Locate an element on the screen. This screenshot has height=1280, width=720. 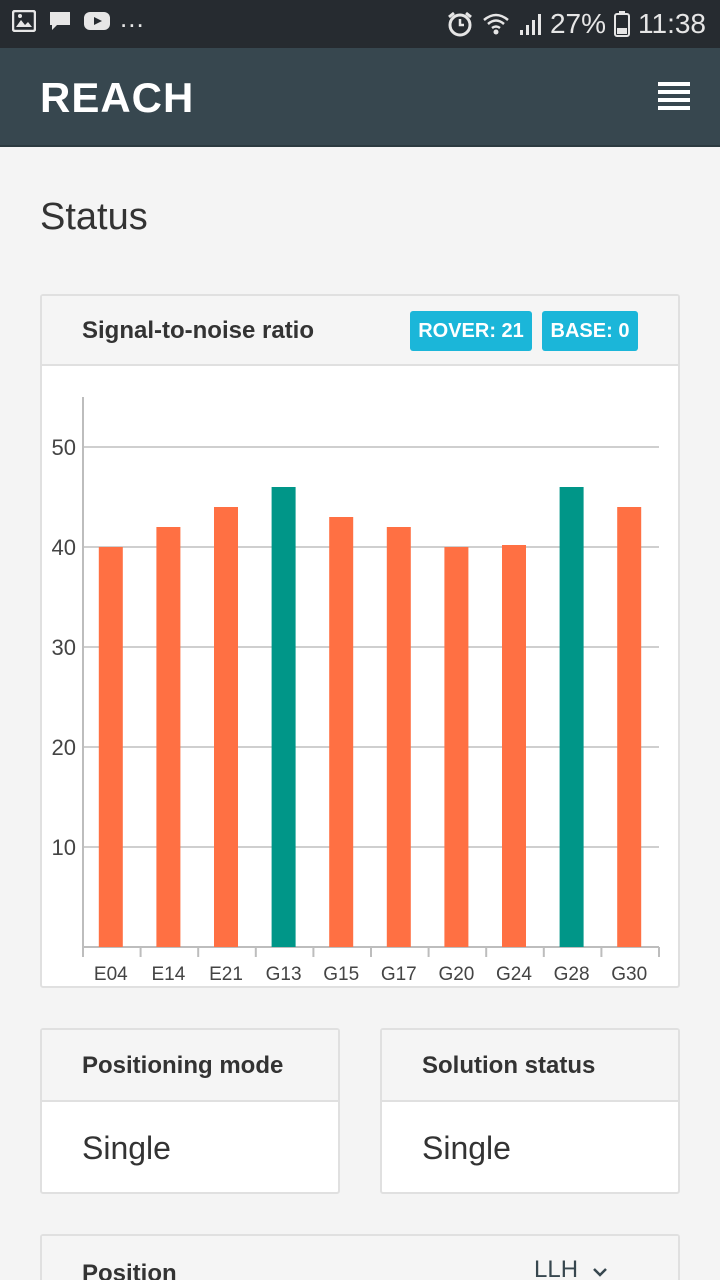
brand-logo: REACH is located at coordinates (117, 97).